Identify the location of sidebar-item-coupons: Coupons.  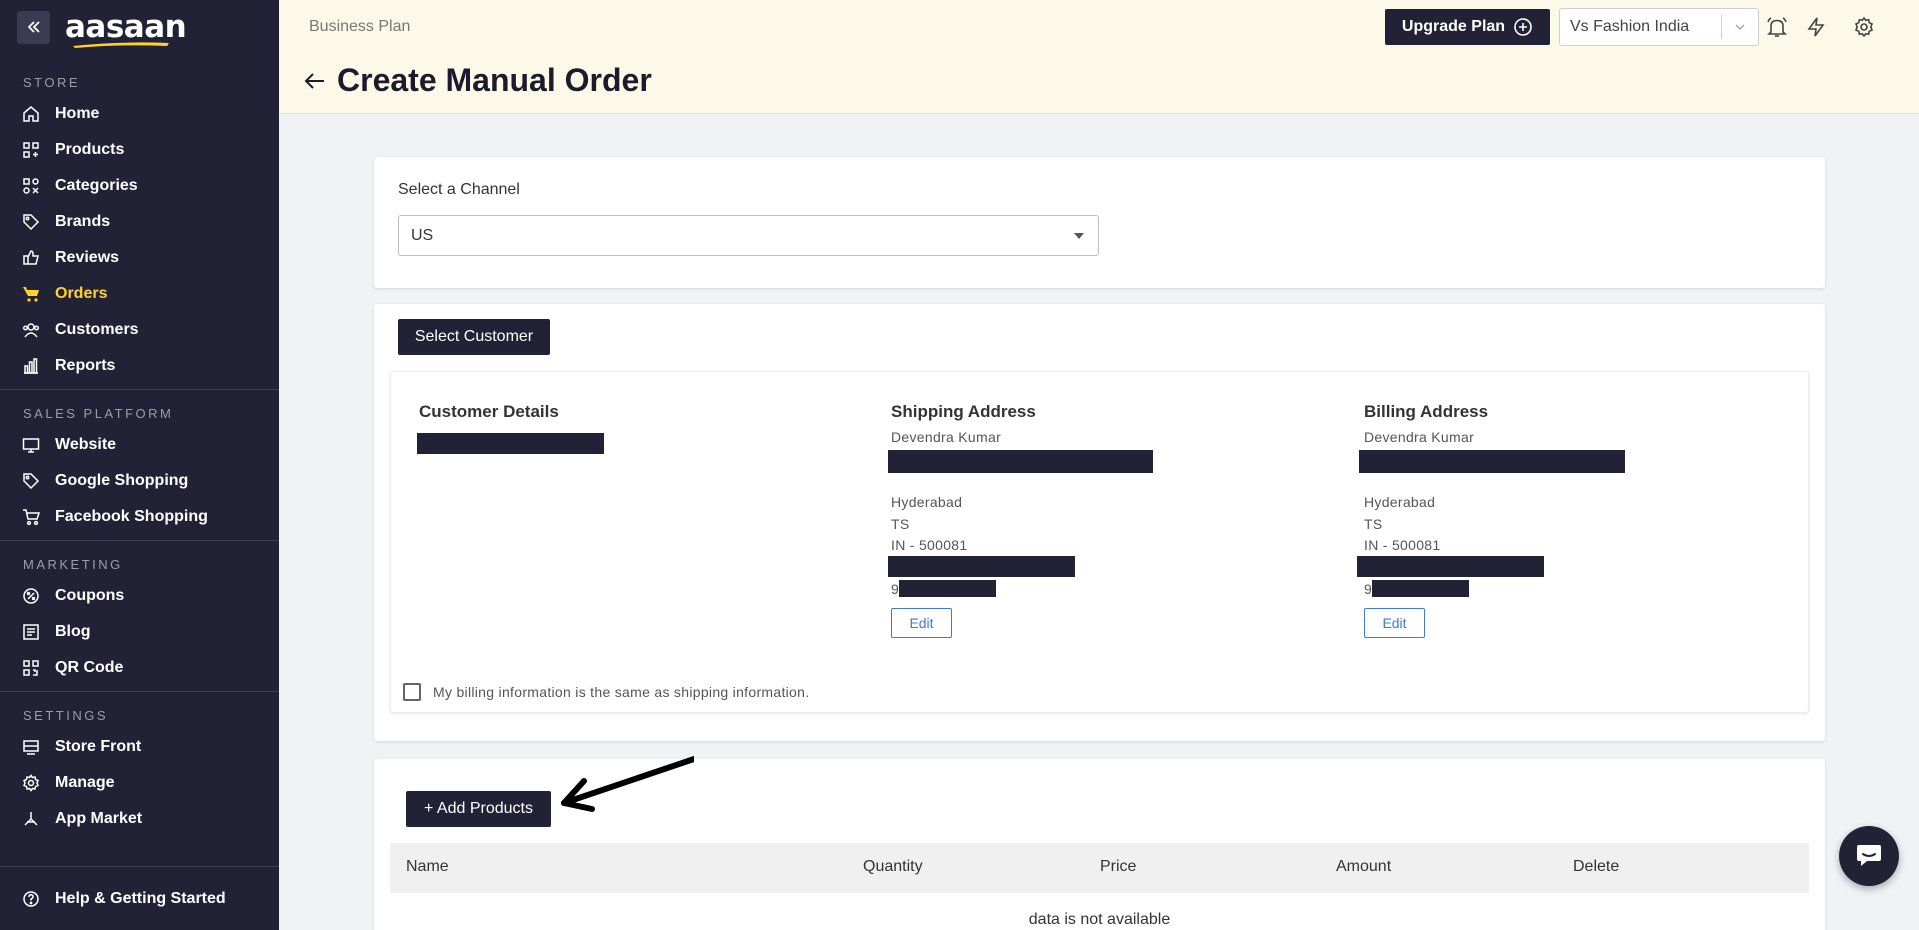
(139, 596).